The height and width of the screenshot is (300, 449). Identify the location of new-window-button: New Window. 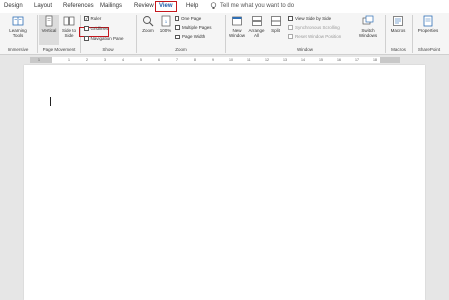
(237, 26).